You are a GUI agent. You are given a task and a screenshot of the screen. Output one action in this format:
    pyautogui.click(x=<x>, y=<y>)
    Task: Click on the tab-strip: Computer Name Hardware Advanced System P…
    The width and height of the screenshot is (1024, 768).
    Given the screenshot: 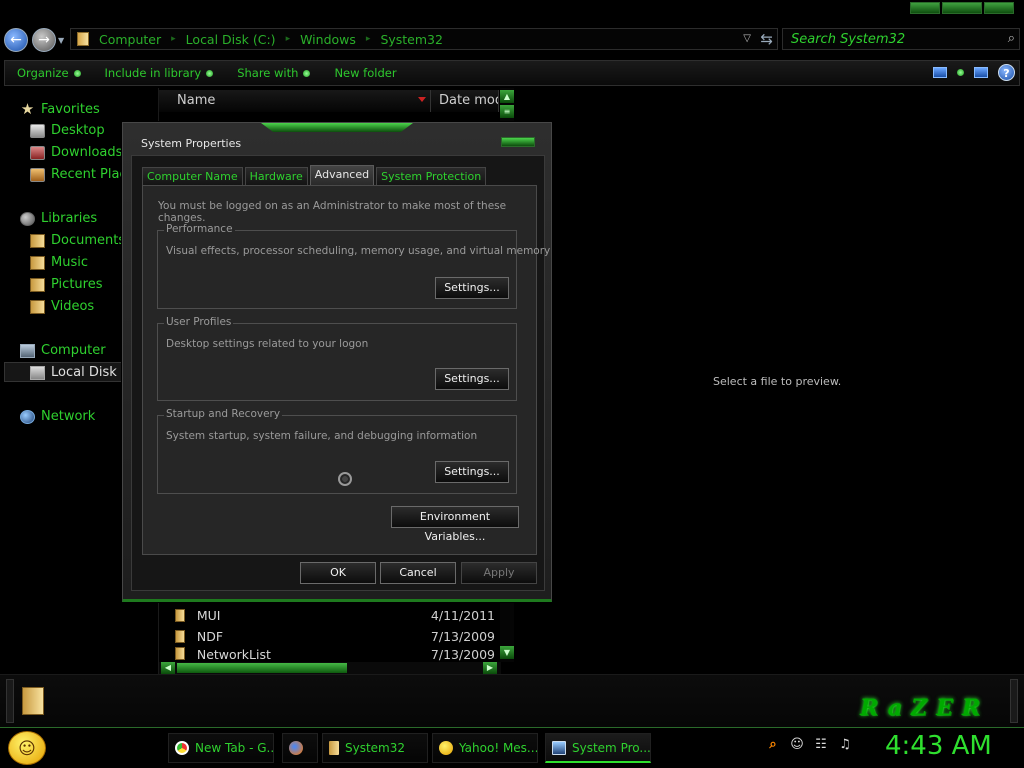 What is the action you would take?
    pyautogui.click(x=315, y=175)
    